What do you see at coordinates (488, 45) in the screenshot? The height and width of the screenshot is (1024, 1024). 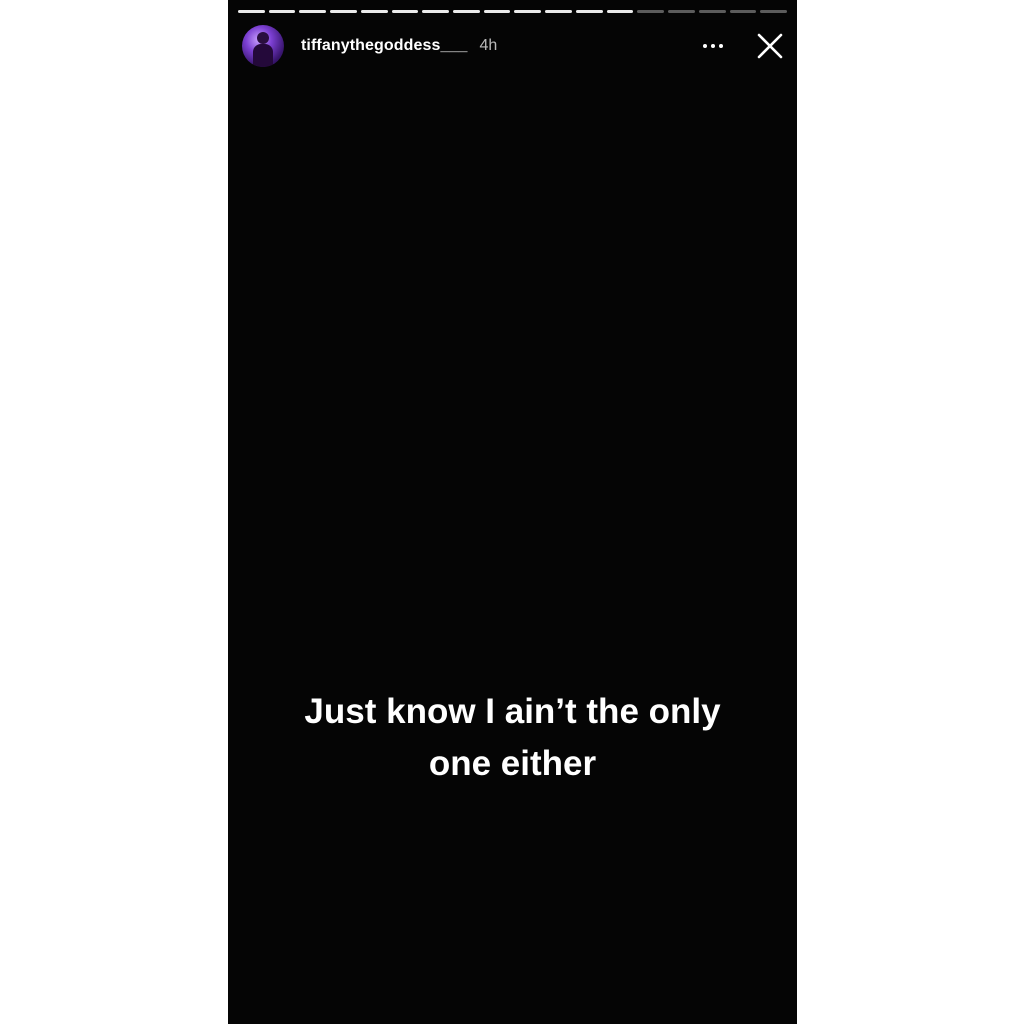 I see `post-time: 4h` at bounding box center [488, 45].